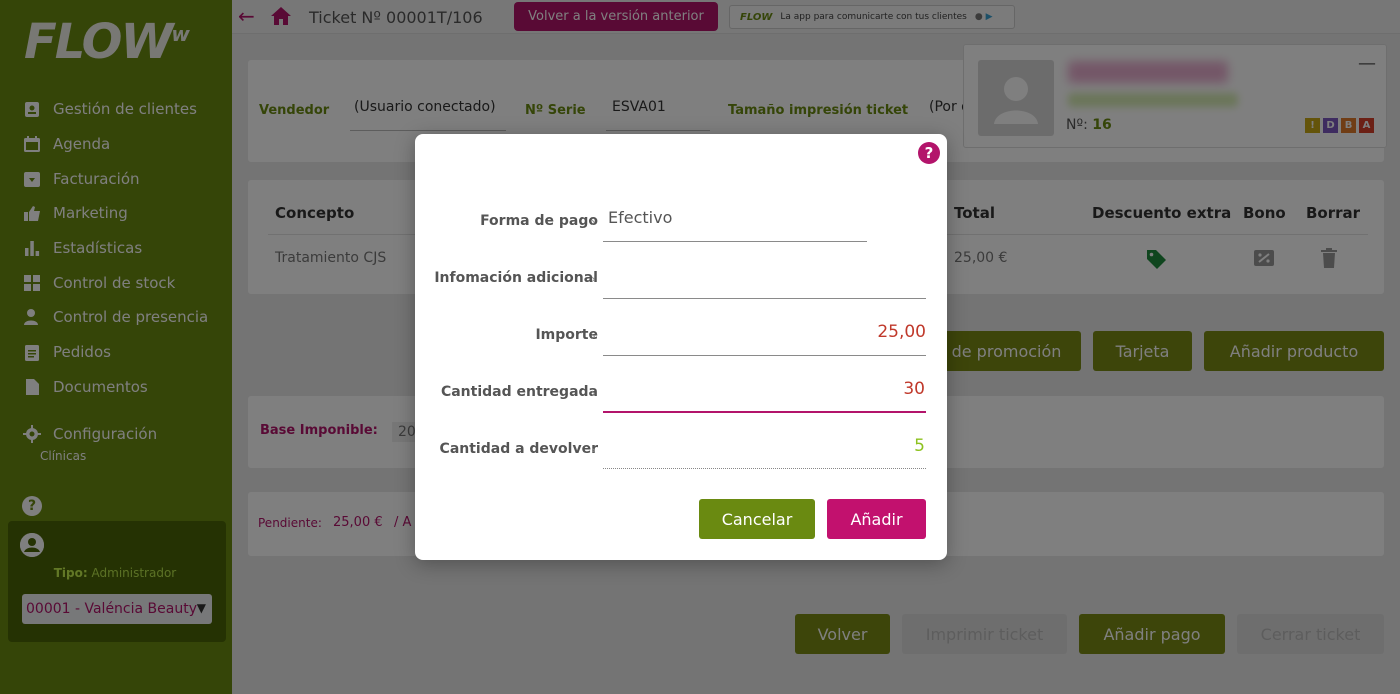  I want to click on info-adicional-underline, so click(764, 298).